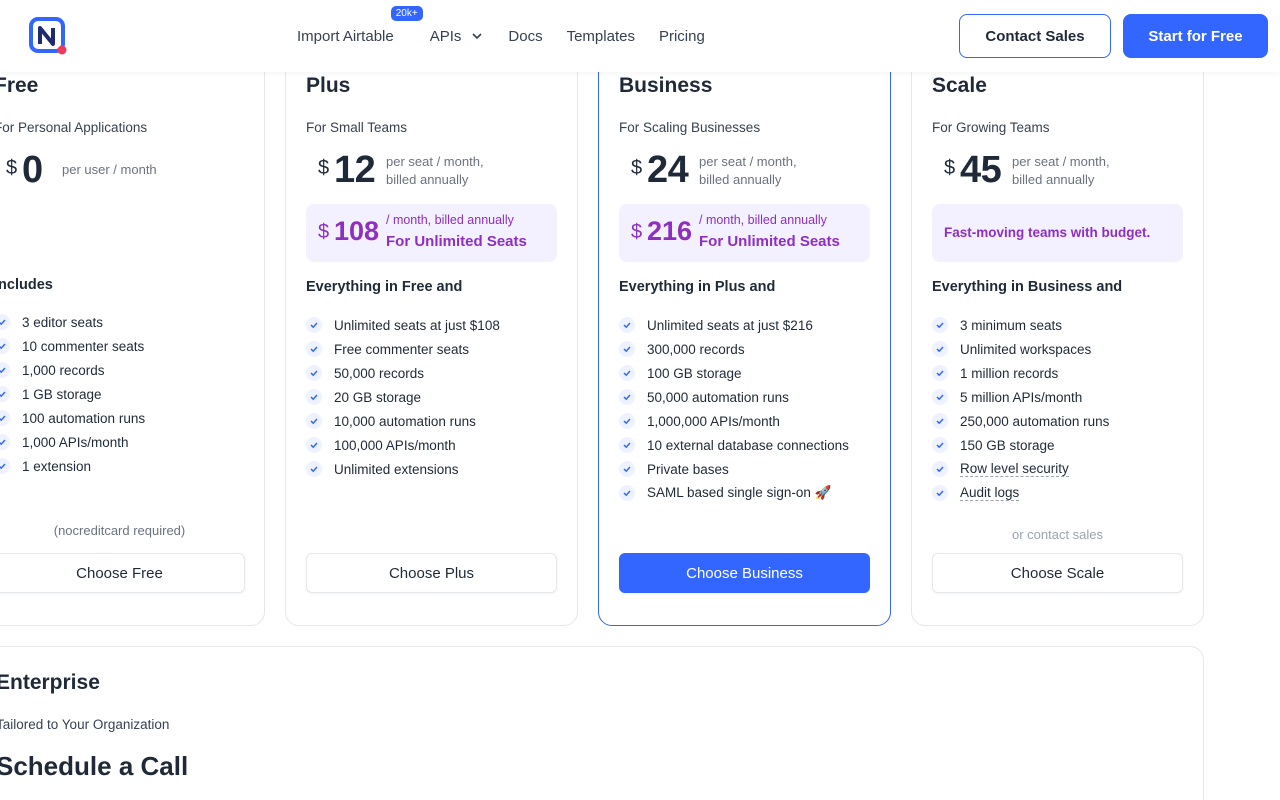 The width and height of the screenshot is (1280, 800). Describe the element at coordinates (1057, 534) in the screenshot. I see `contact-sales-link: or contact sales` at that location.